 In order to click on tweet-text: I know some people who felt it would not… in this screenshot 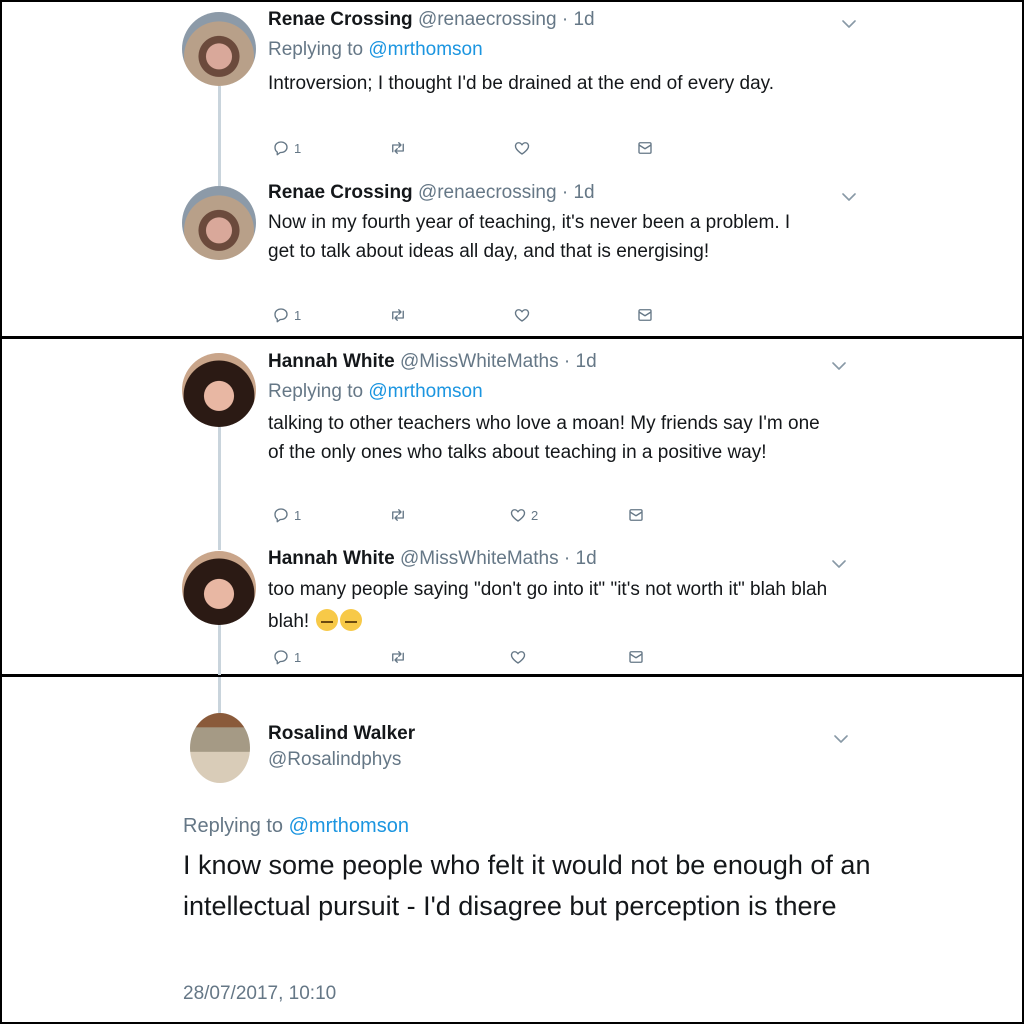, I will do `click(527, 885)`.